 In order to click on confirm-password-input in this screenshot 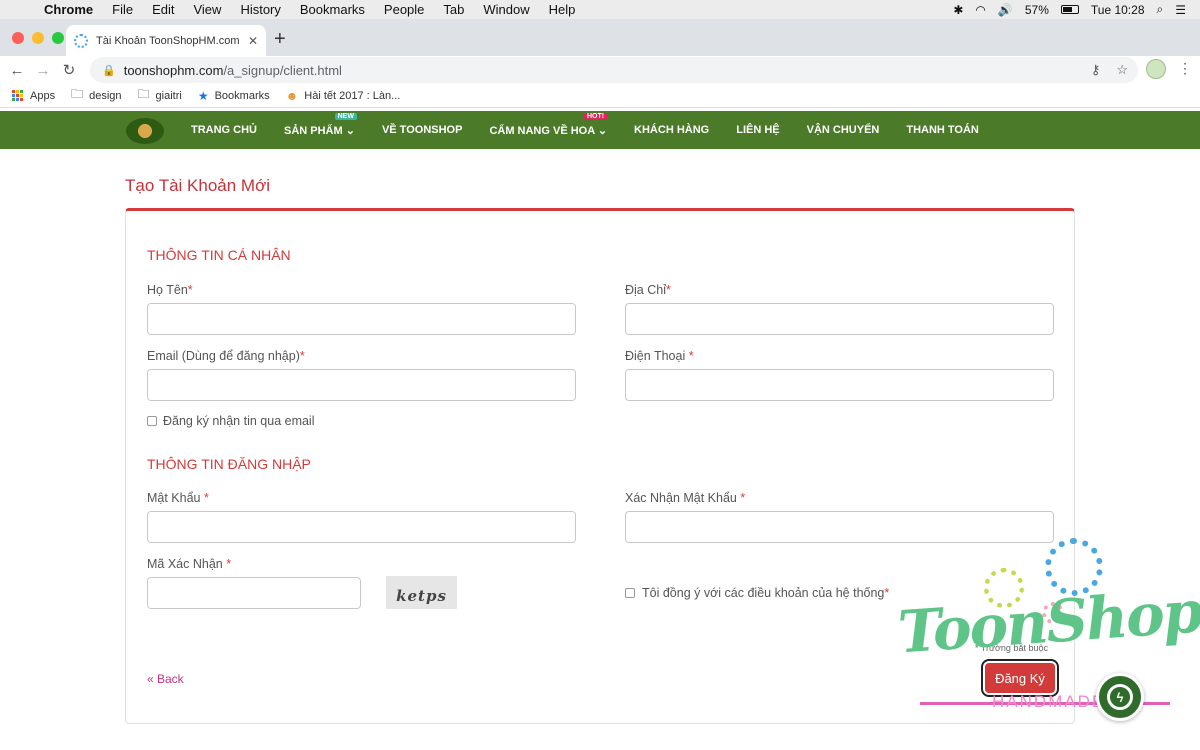, I will do `click(839, 527)`.